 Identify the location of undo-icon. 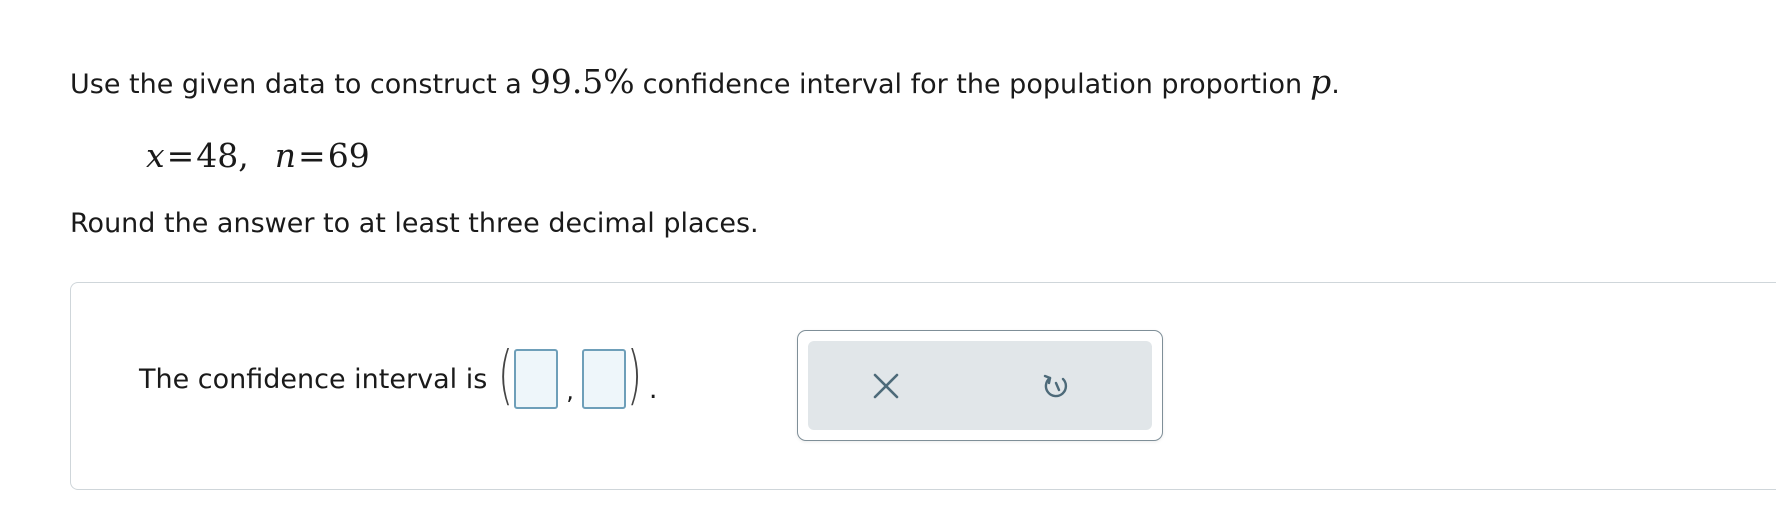
(1055, 385).